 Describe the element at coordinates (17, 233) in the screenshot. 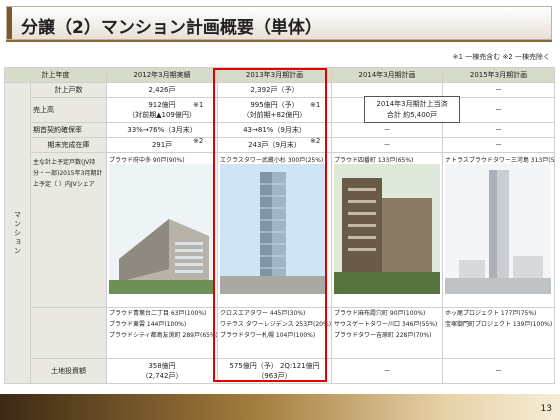

I see `side-label: マンション` at that location.